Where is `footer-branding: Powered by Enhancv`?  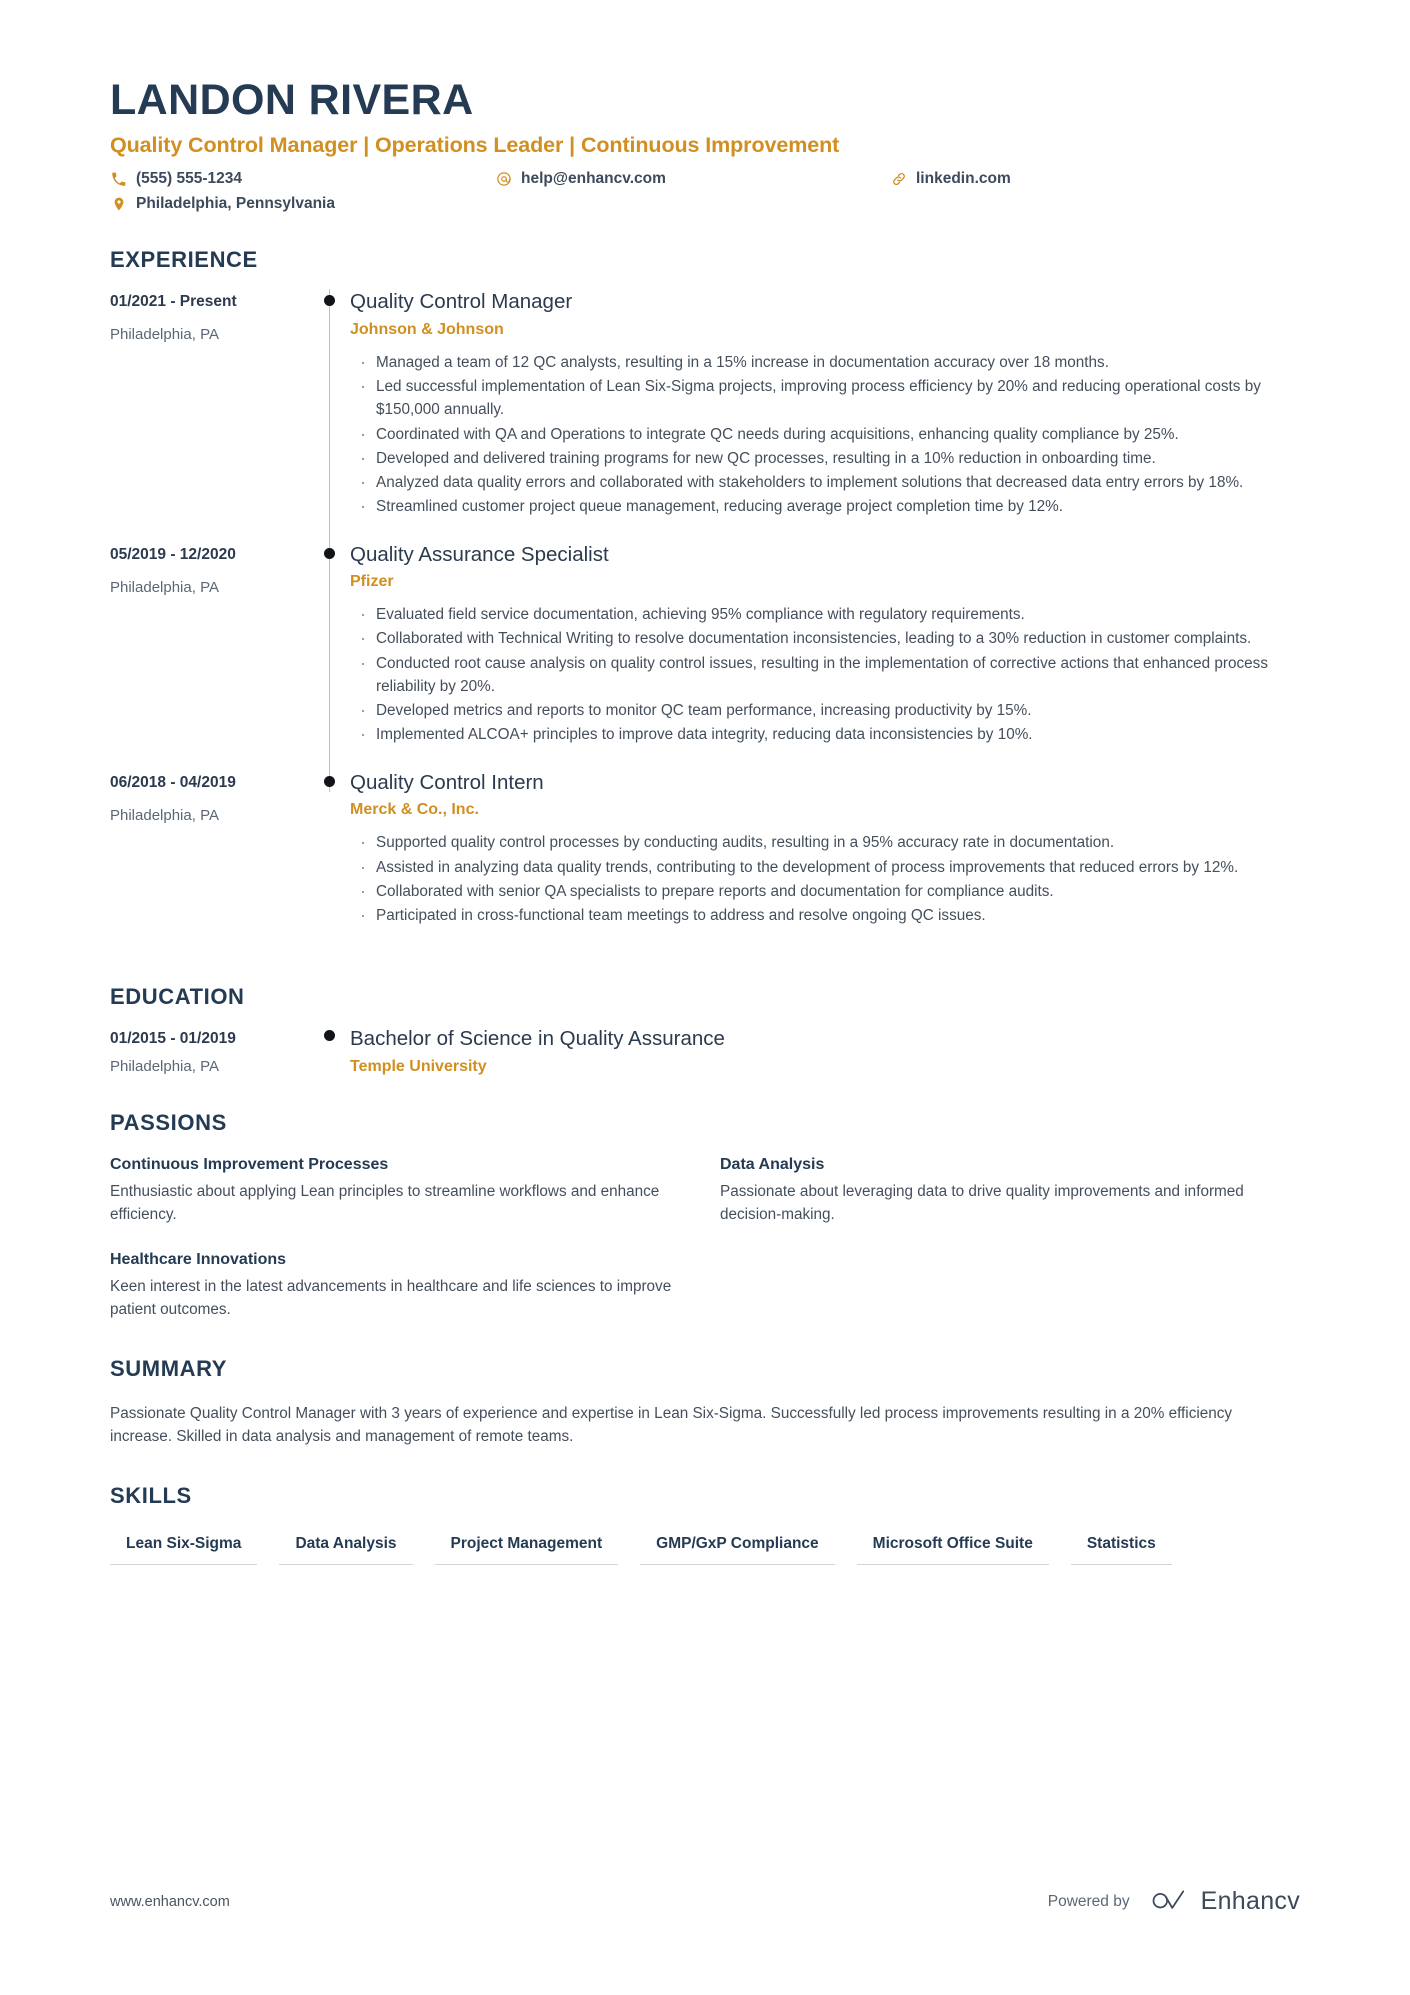 footer-branding: Powered by Enhancv is located at coordinates (1174, 1901).